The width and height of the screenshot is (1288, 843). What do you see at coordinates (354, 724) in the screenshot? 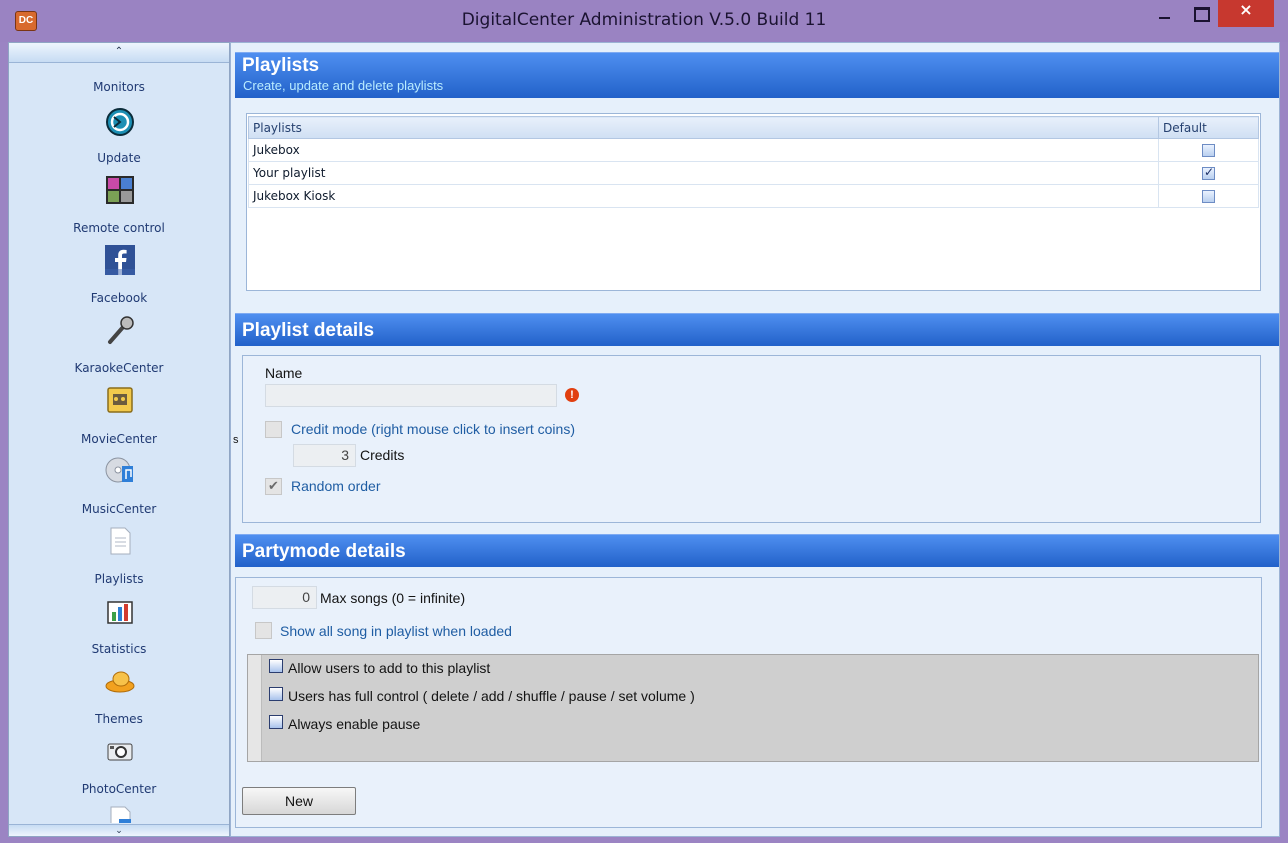
I see `always-pause-label: Always enable pause` at bounding box center [354, 724].